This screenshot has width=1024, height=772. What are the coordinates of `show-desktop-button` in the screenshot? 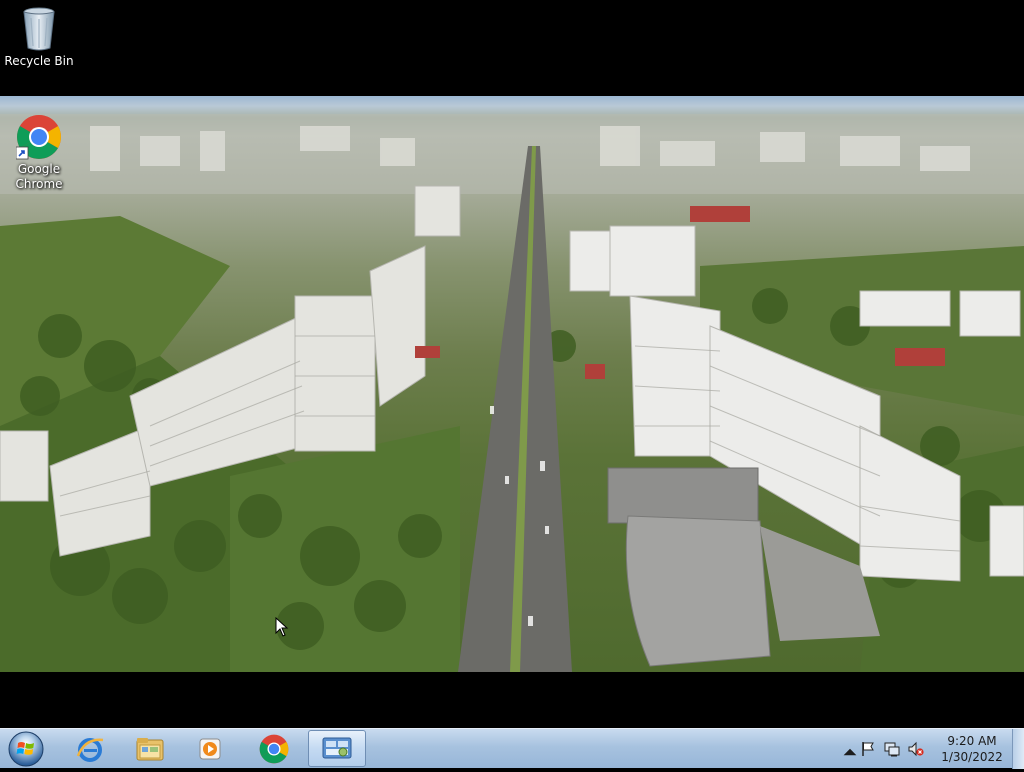 It's located at (1018, 749).